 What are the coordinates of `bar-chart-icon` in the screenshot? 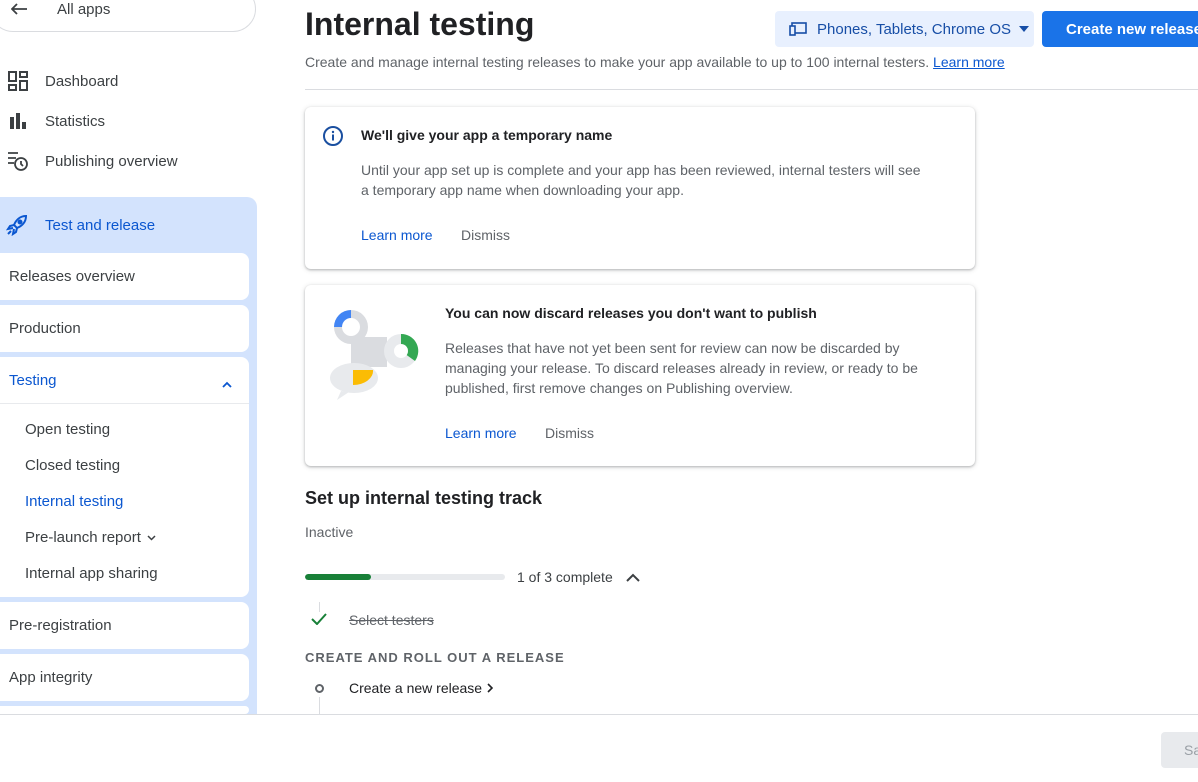 It's located at (18, 121).